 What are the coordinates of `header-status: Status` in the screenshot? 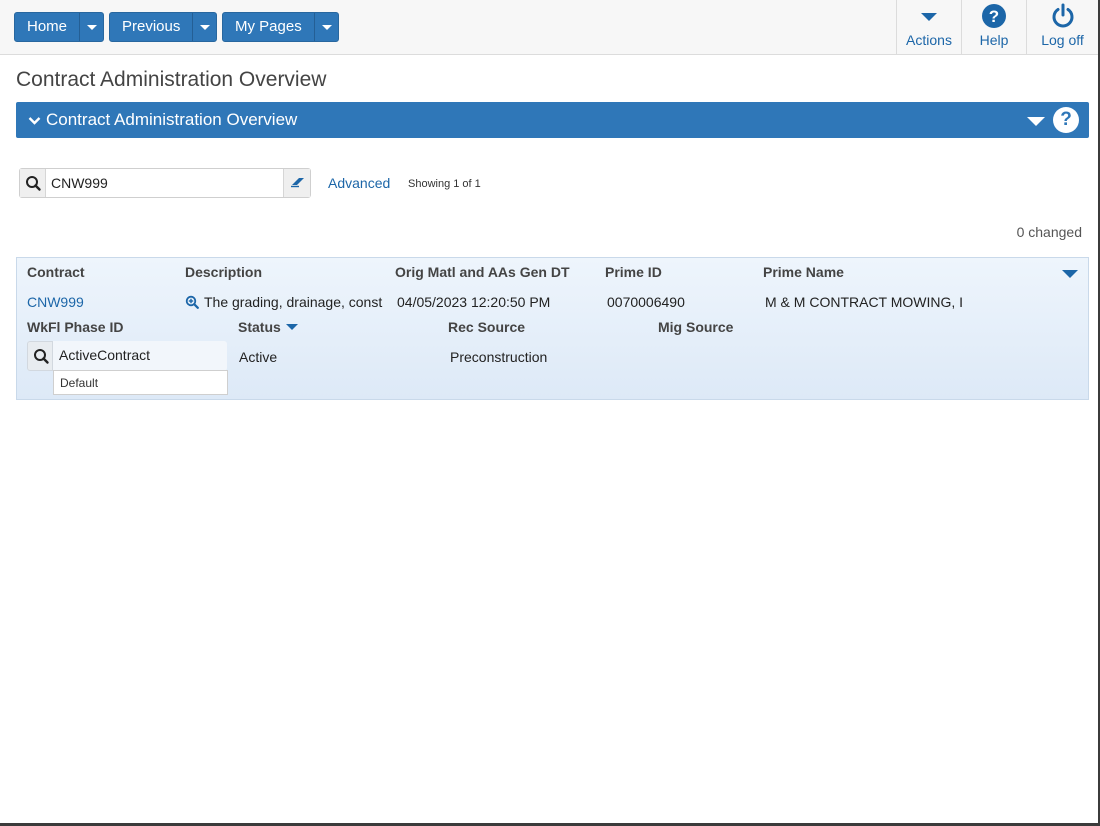 It's located at (268, 327).